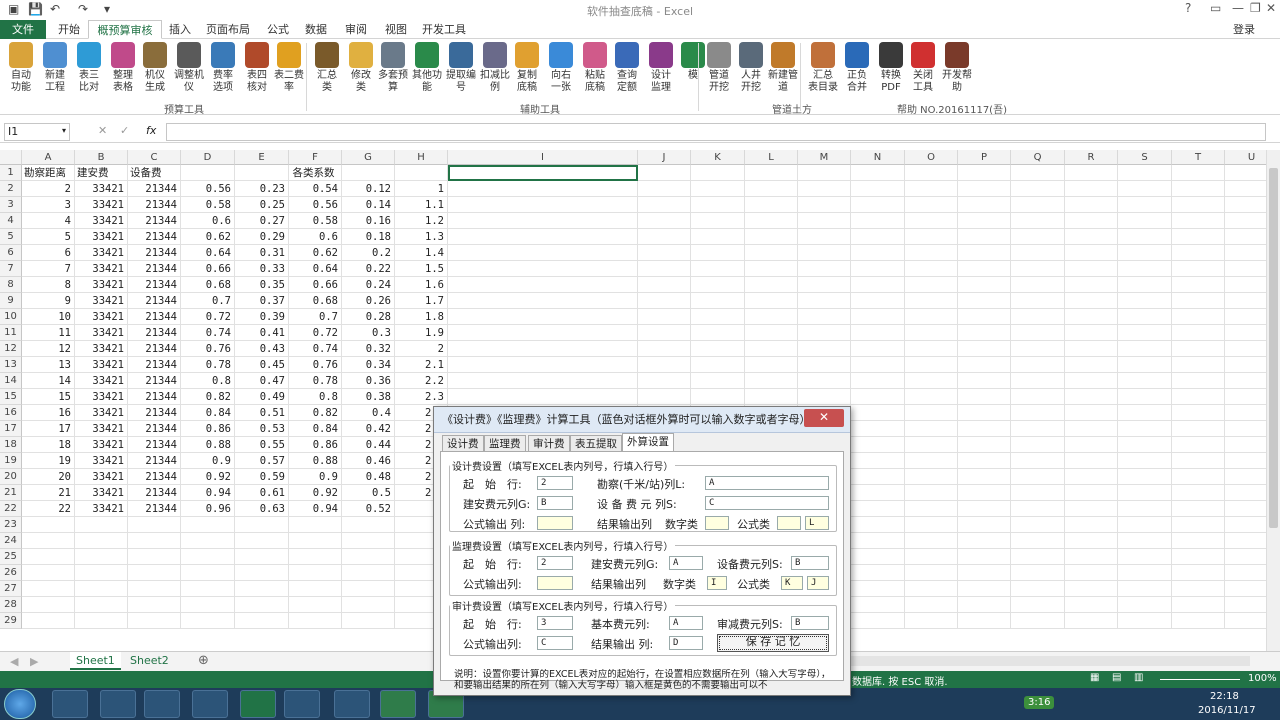 Image resolution: width=1280 pixels, height=720 pixels. Describe the element at coordinates (278, 29) in the screenshot. I see `tab-formulas: 公式` at that location.